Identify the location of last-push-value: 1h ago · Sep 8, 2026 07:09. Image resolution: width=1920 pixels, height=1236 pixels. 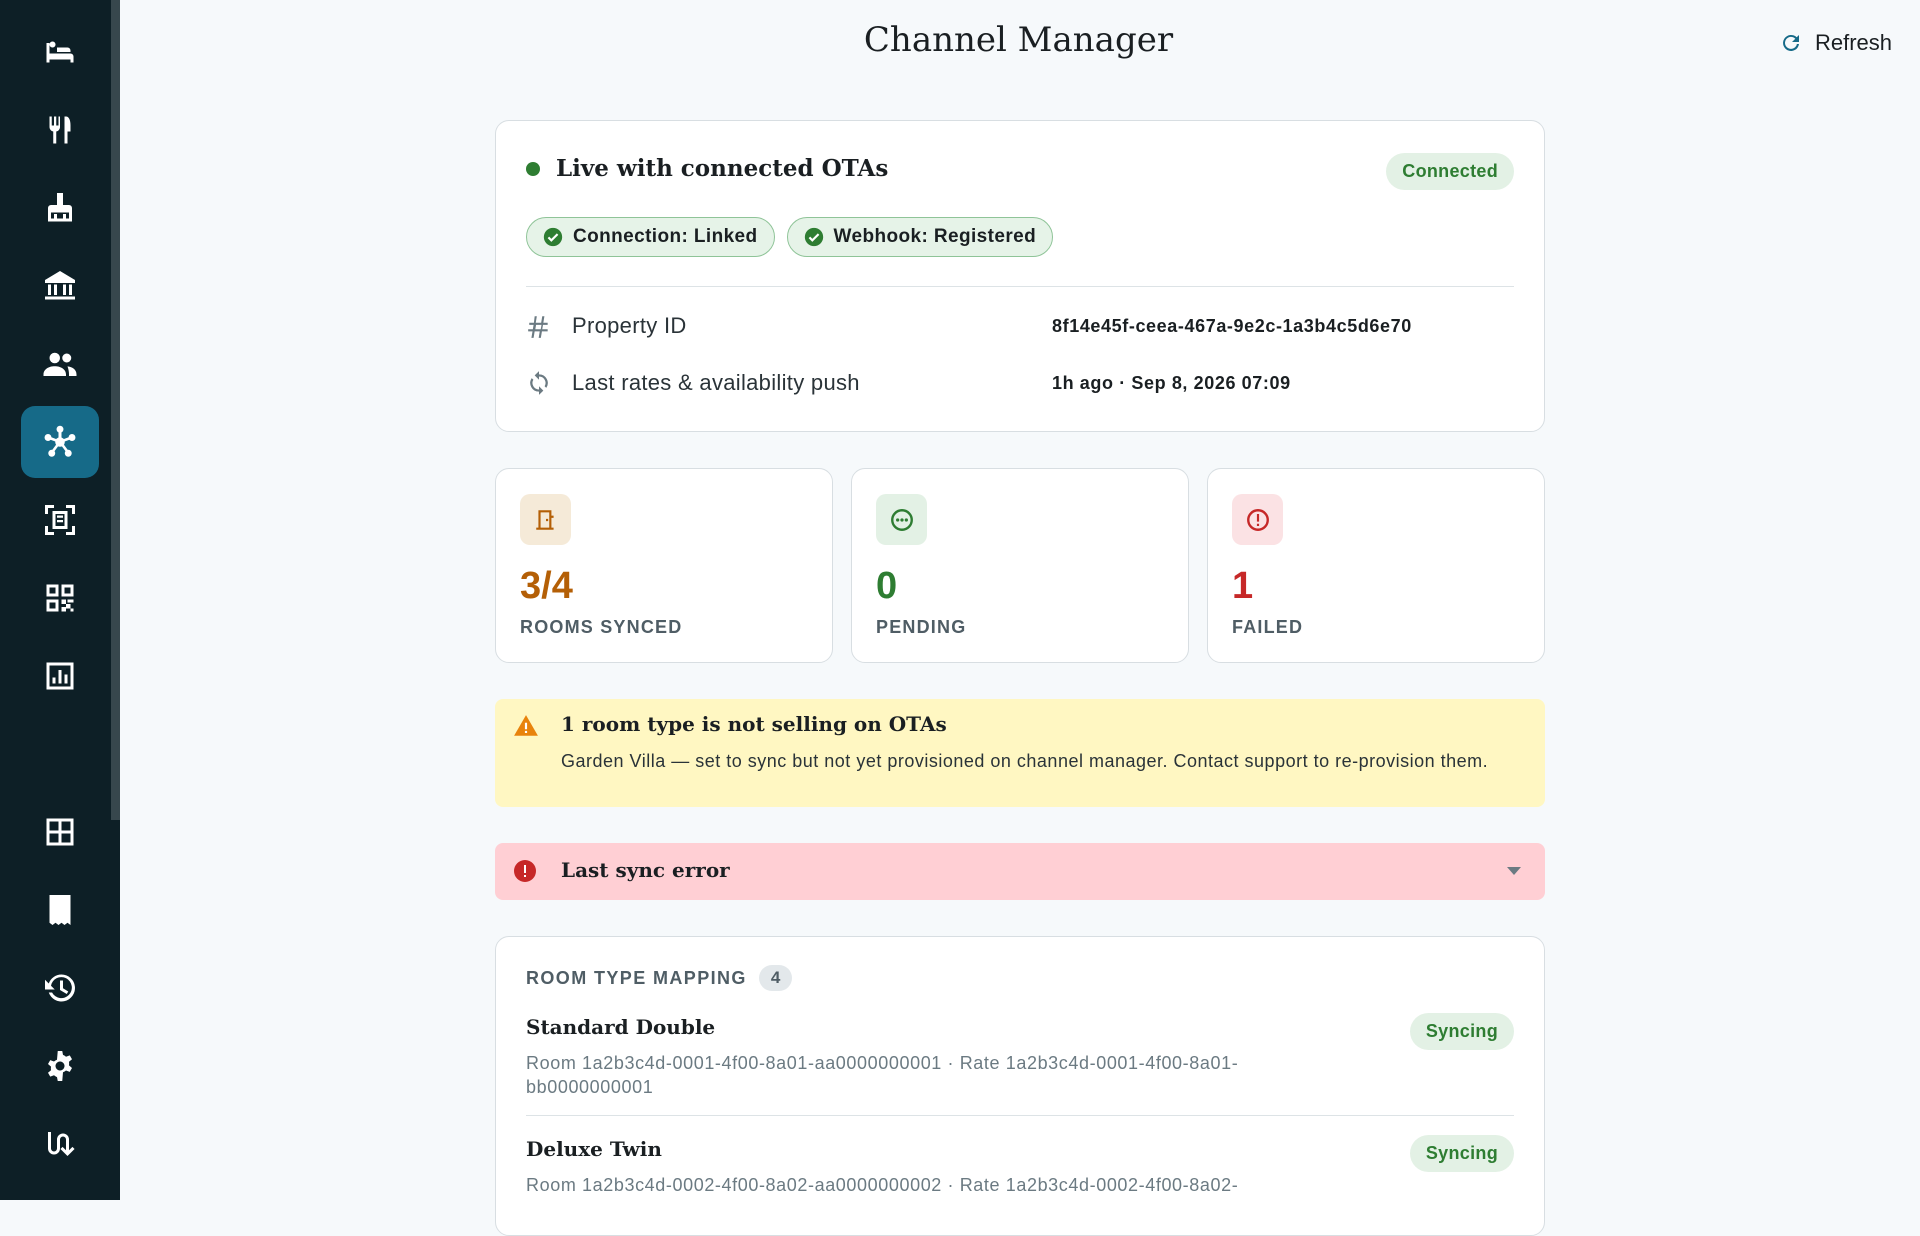
(1171, 382).